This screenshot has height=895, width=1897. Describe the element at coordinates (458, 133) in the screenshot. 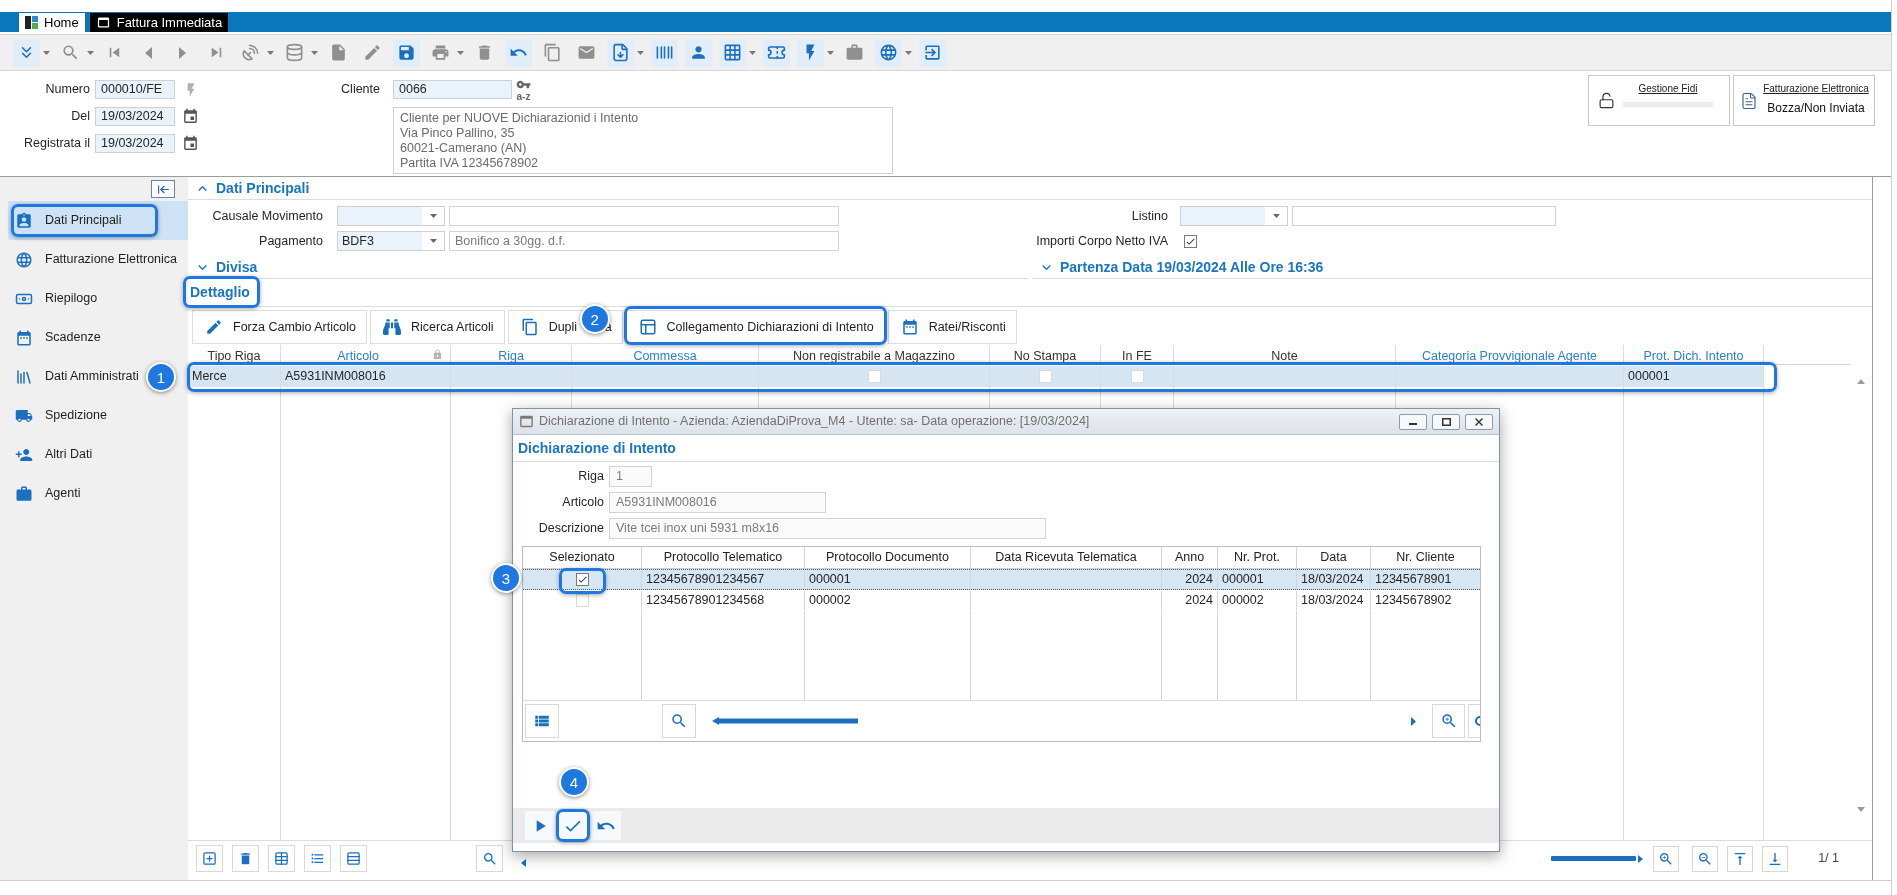

I see `address-line: Via Pinco Pallino, 35` at that location.